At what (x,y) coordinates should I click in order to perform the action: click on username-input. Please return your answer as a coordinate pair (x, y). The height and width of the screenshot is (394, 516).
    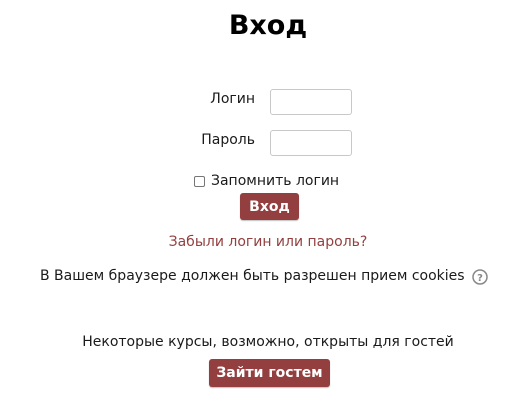
    Looking at the image, I should click on (311, 102).